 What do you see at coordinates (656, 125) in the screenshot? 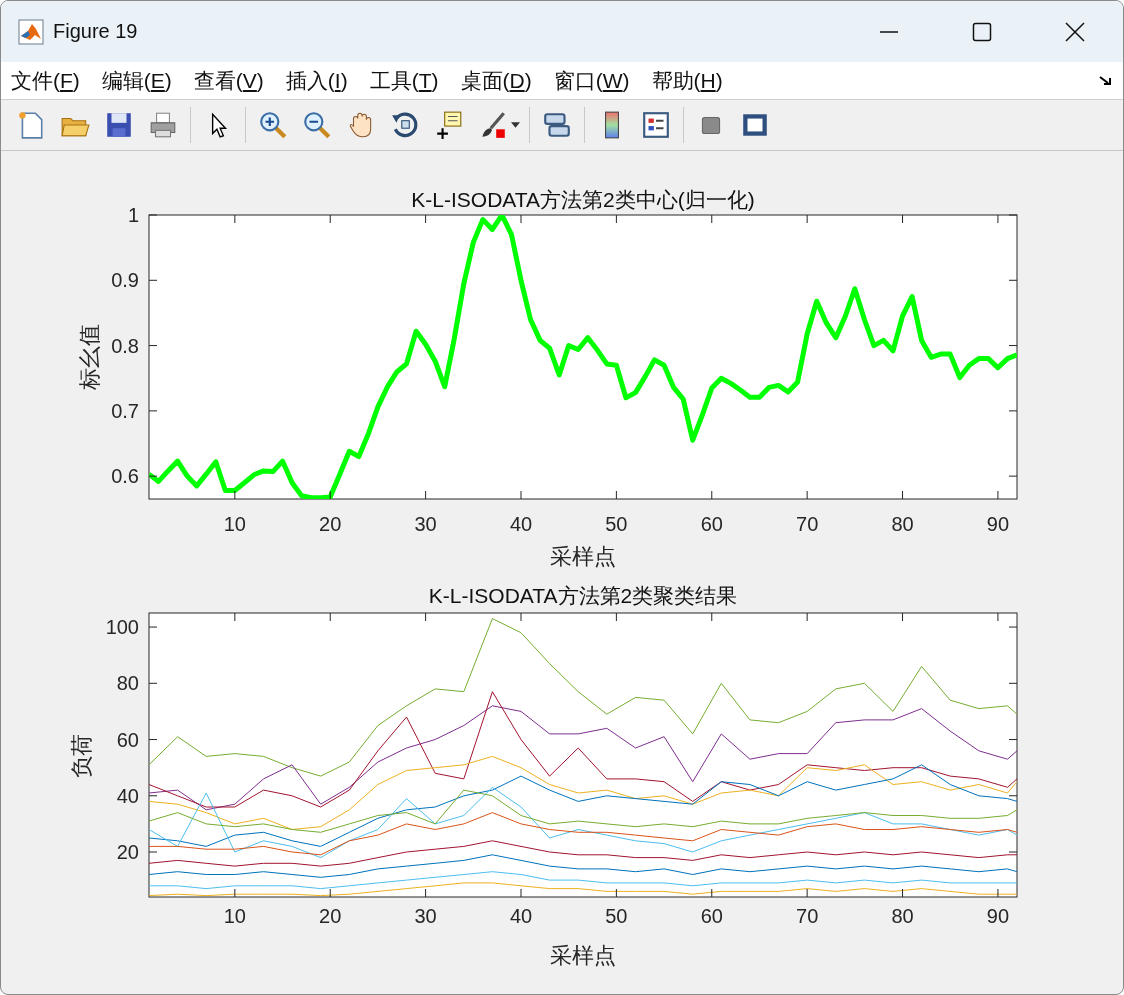
I see `legend-icon` at bounding box center [656, 125].